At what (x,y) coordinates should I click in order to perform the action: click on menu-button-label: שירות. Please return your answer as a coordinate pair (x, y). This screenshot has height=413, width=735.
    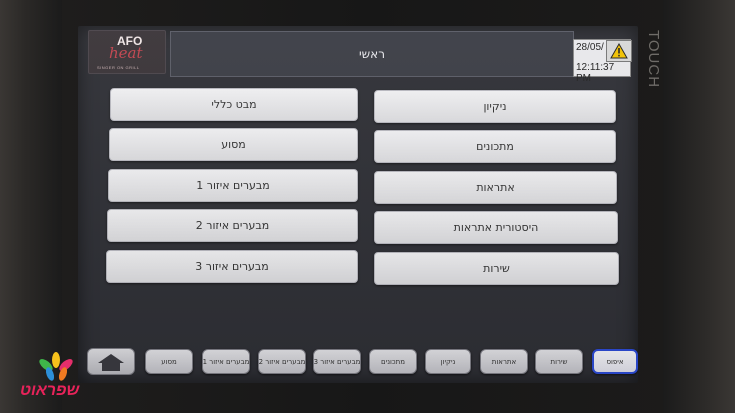
    Looking at the image, I should click on (496, 268).